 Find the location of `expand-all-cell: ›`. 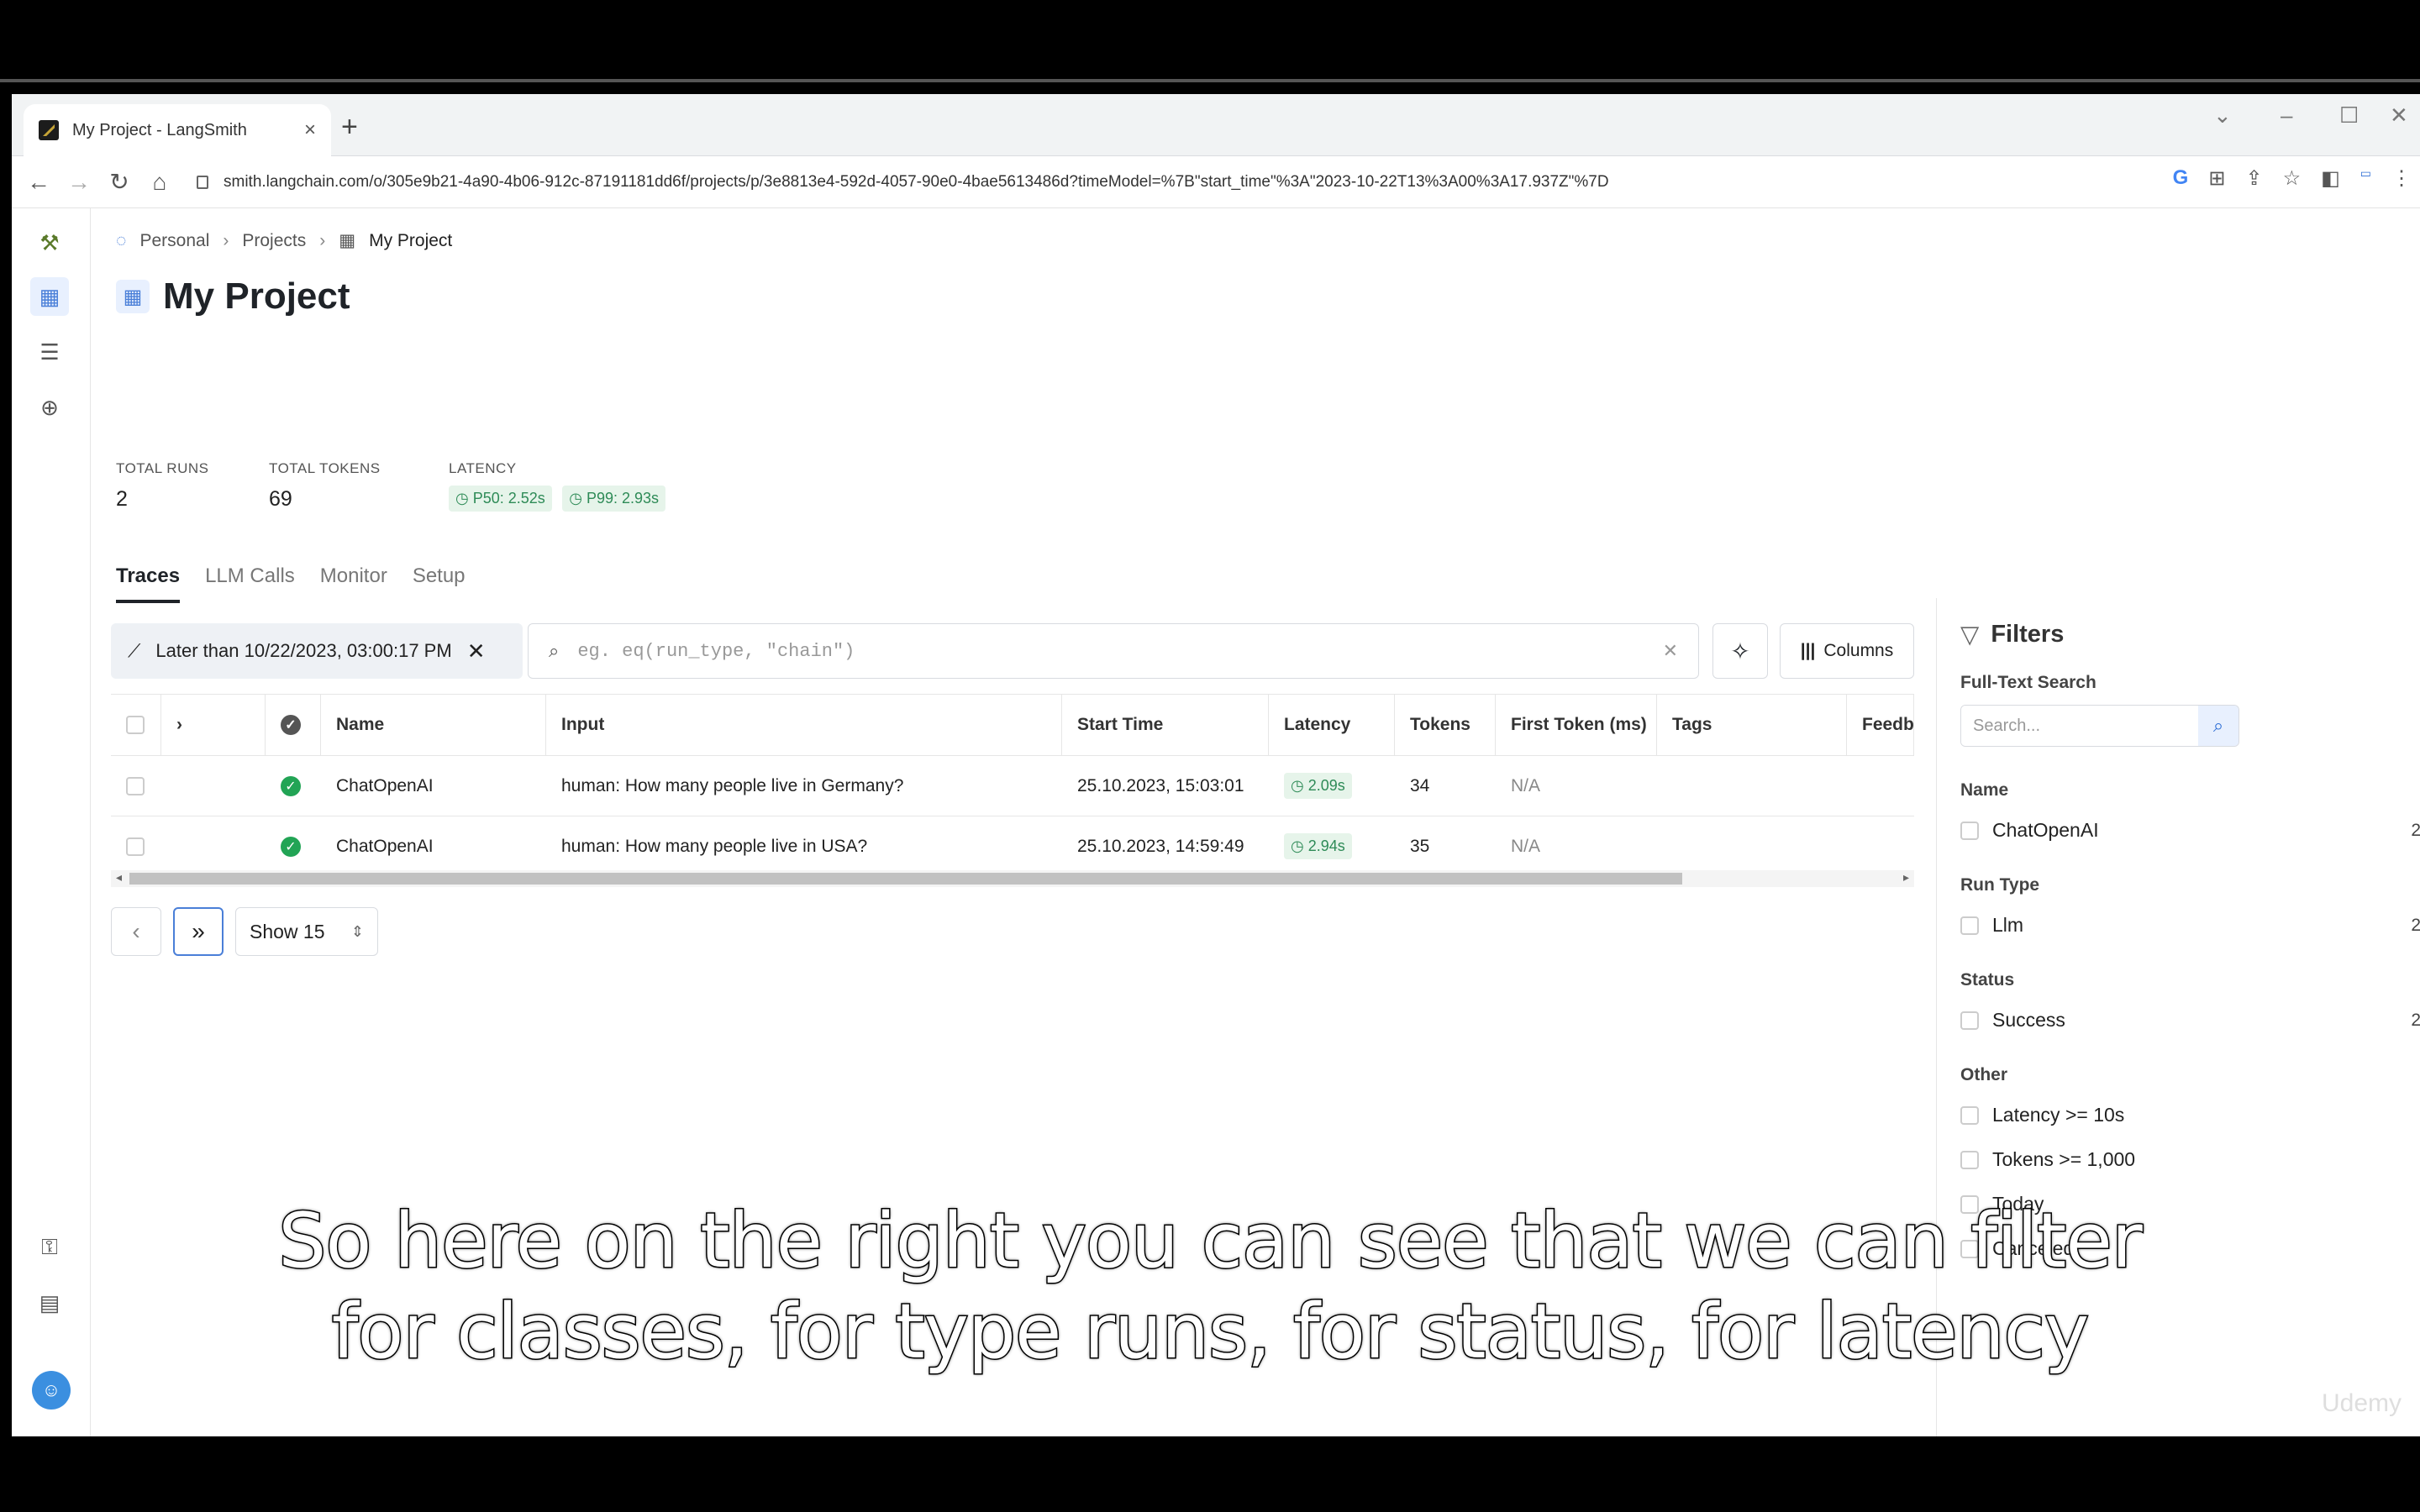

expand-all-cell: › is located at coordinates (214, 725).